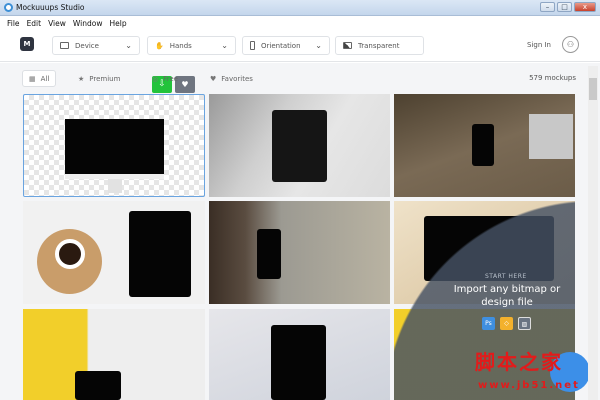  I want to click on grid-icon: ▦, so click(32, 78).